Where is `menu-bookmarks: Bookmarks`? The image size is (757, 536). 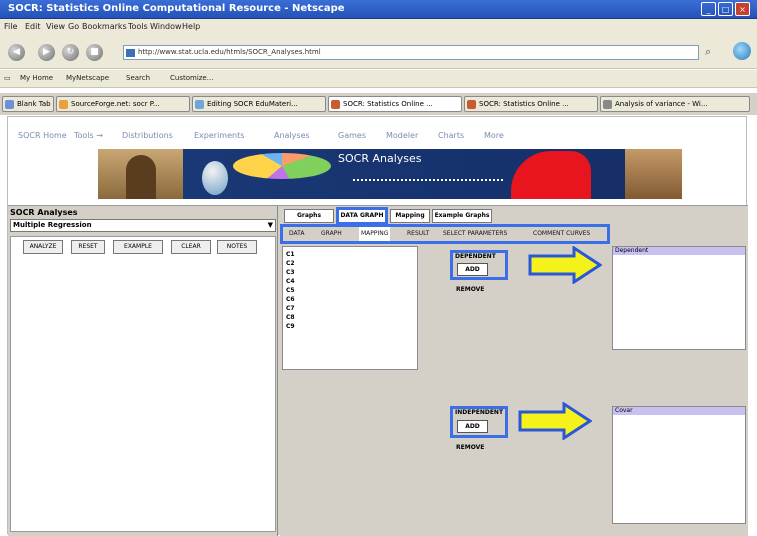 menu-bookmarks: Bookmarks is located at coordinates (104, 26).